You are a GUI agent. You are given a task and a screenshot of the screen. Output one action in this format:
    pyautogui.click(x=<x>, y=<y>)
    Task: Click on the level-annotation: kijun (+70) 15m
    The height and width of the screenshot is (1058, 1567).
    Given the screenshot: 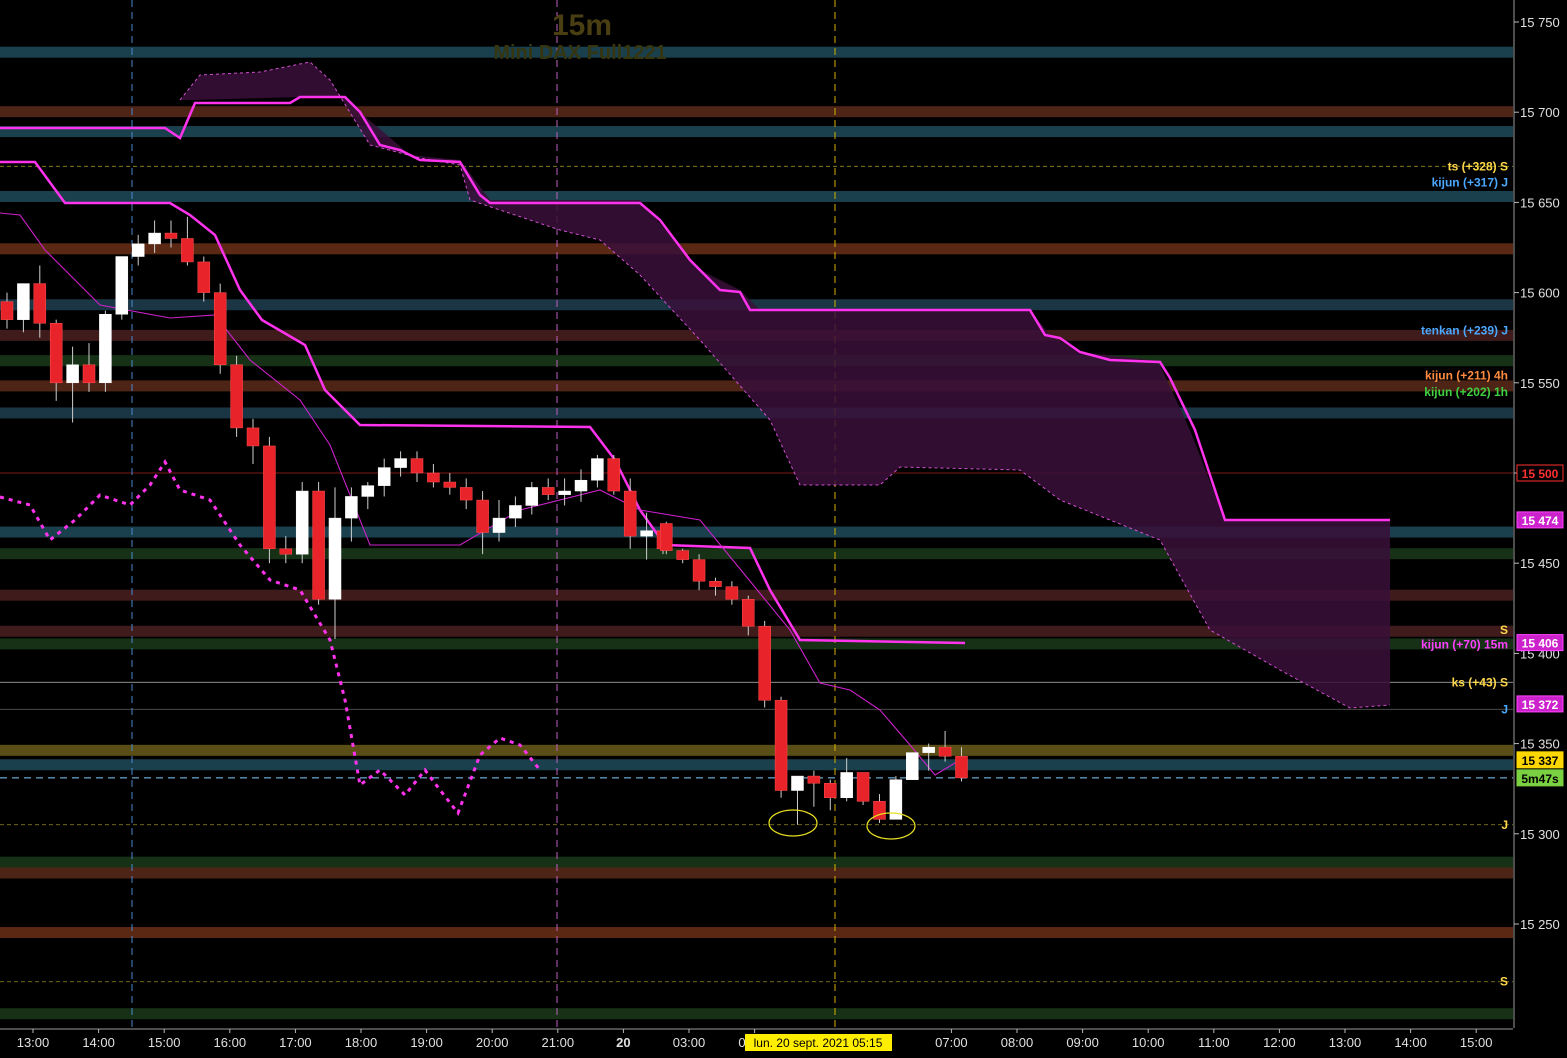 What is the action you would take?
    pyautogui.click(x=1464, y=644)
    